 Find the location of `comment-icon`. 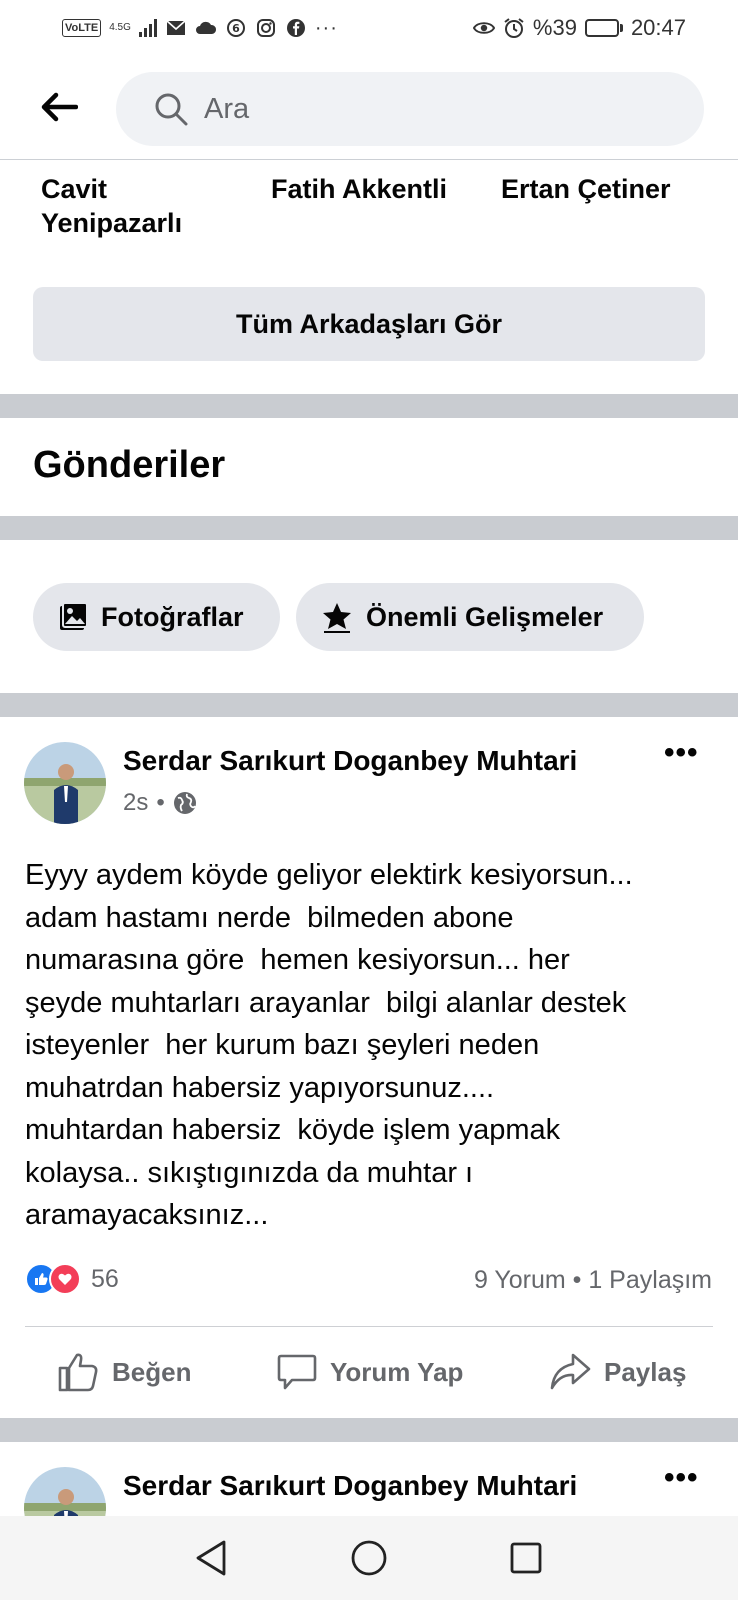

comment-icon is located at coordinates (297, 1372).